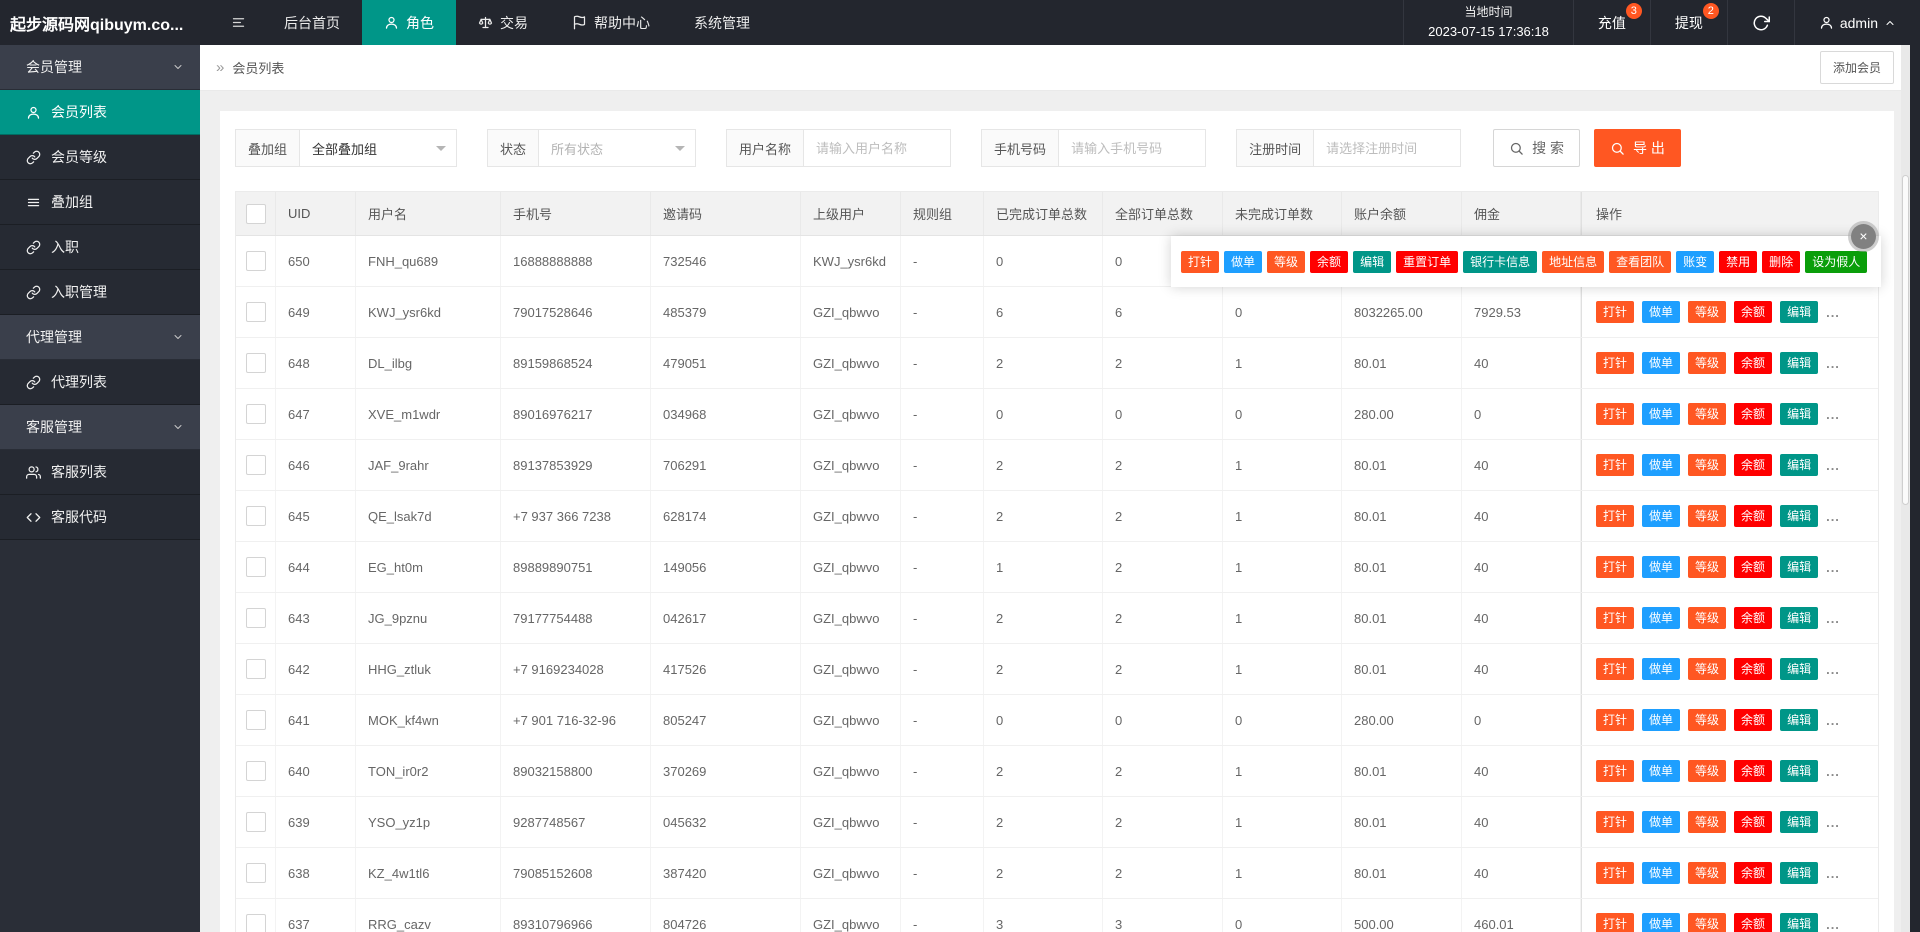 Image resolution: width=1920 pixels, height=932 pixels. What do you see at coordinates (100, 112) in the screenshot?
I see `sidebar-item-会员列表: 会员列表` at bounding box center [100, 112].